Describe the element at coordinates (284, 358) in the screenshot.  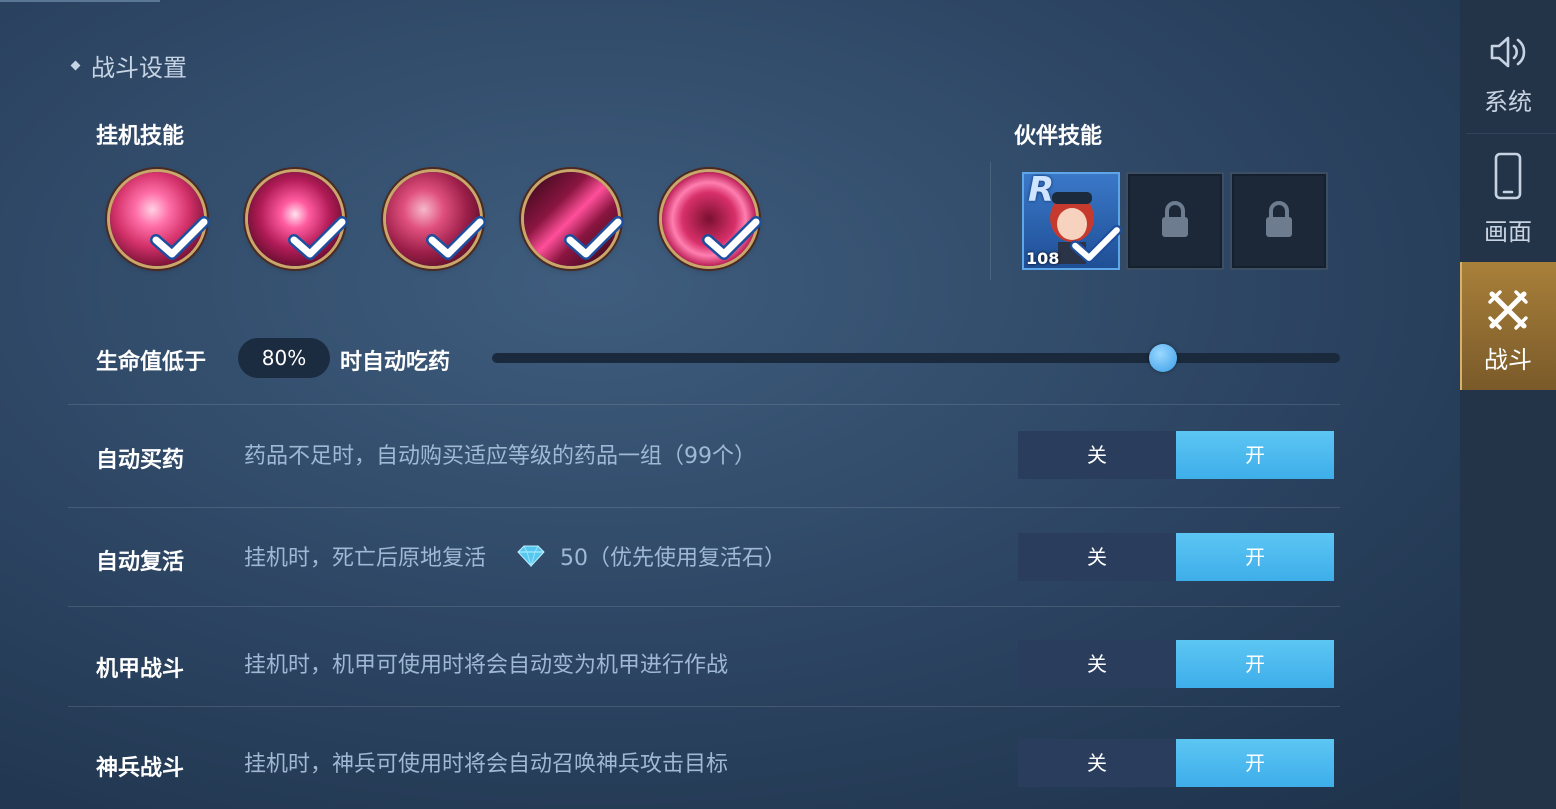
I see `hp-threshold-value: 80%` at that location.